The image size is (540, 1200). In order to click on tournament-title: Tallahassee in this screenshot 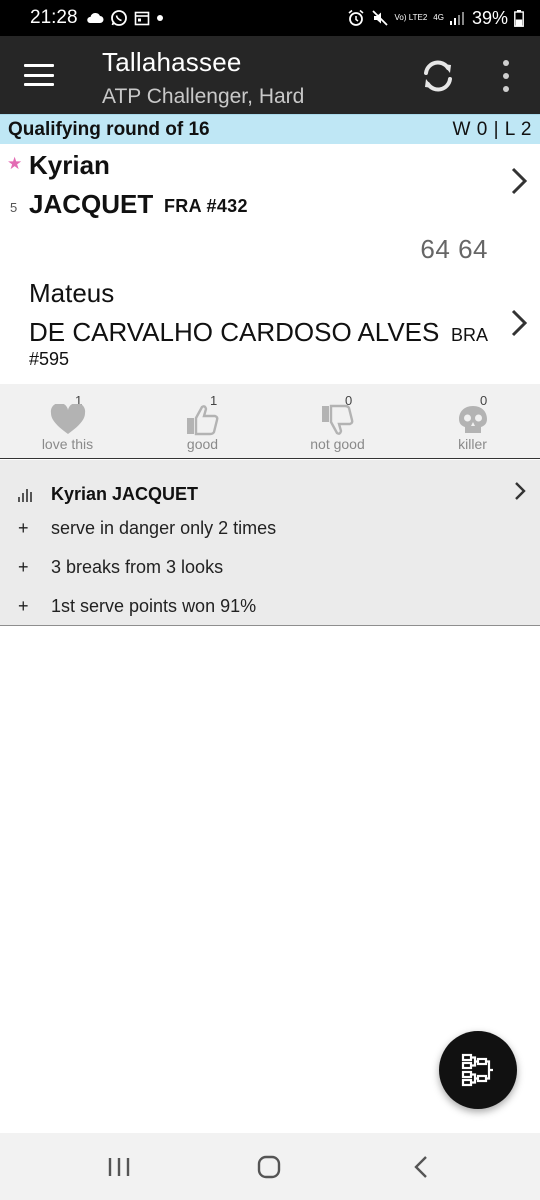, I will do `click(172, 62)`.